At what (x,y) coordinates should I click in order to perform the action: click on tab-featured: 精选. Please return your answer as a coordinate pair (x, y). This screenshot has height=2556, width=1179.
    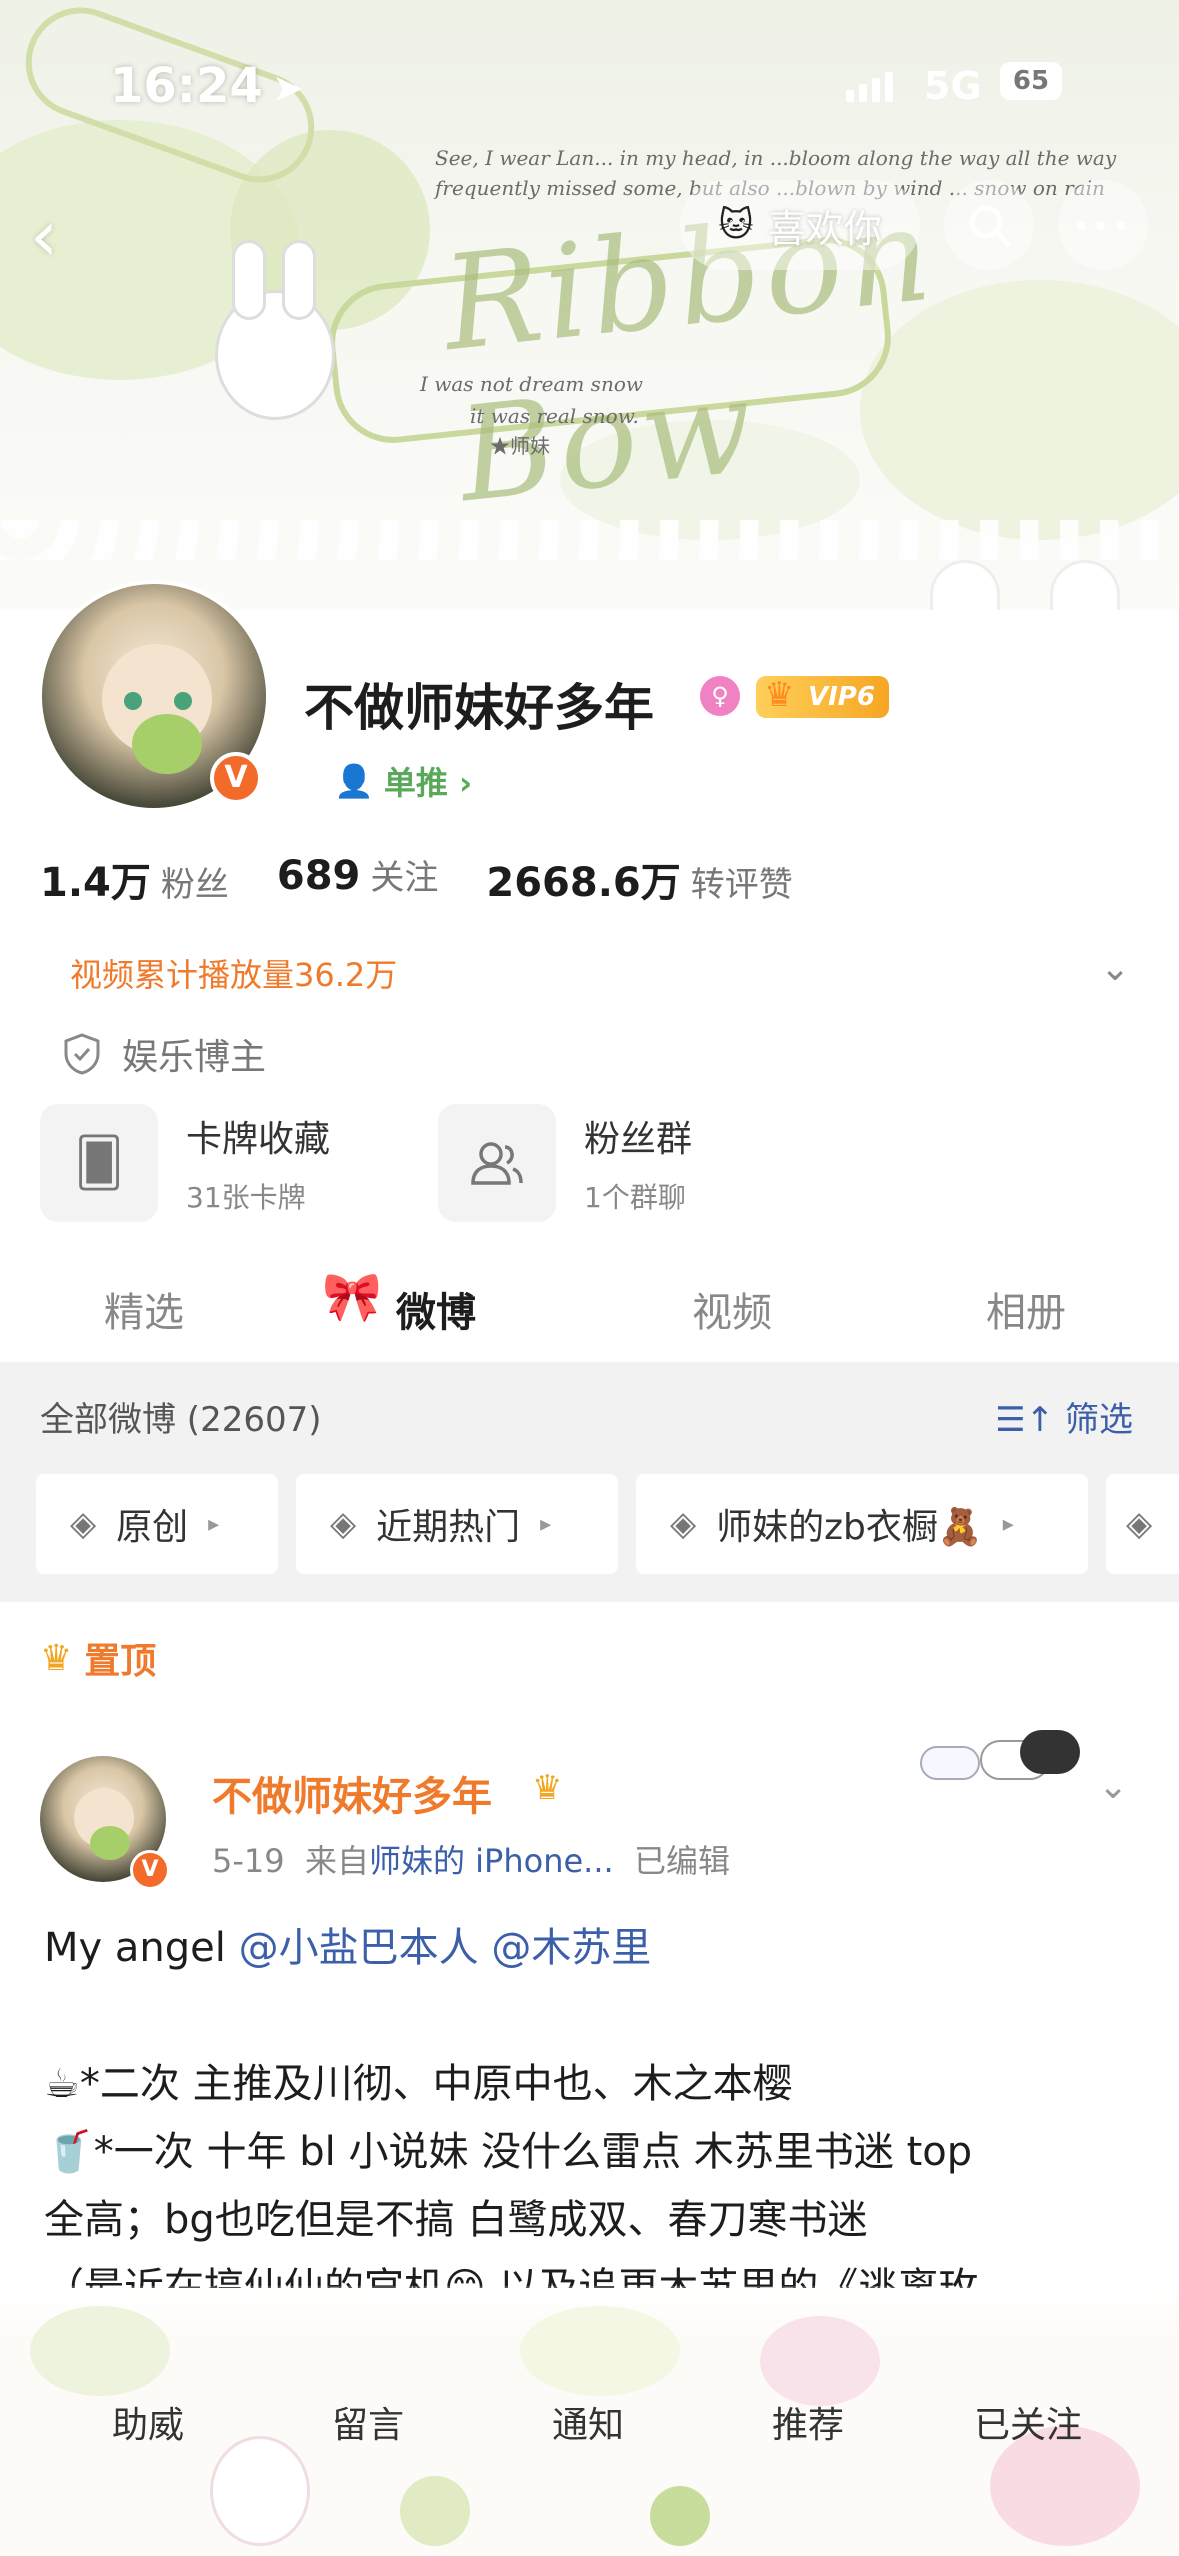
    Looking at the image, I should click on (144, 1309).